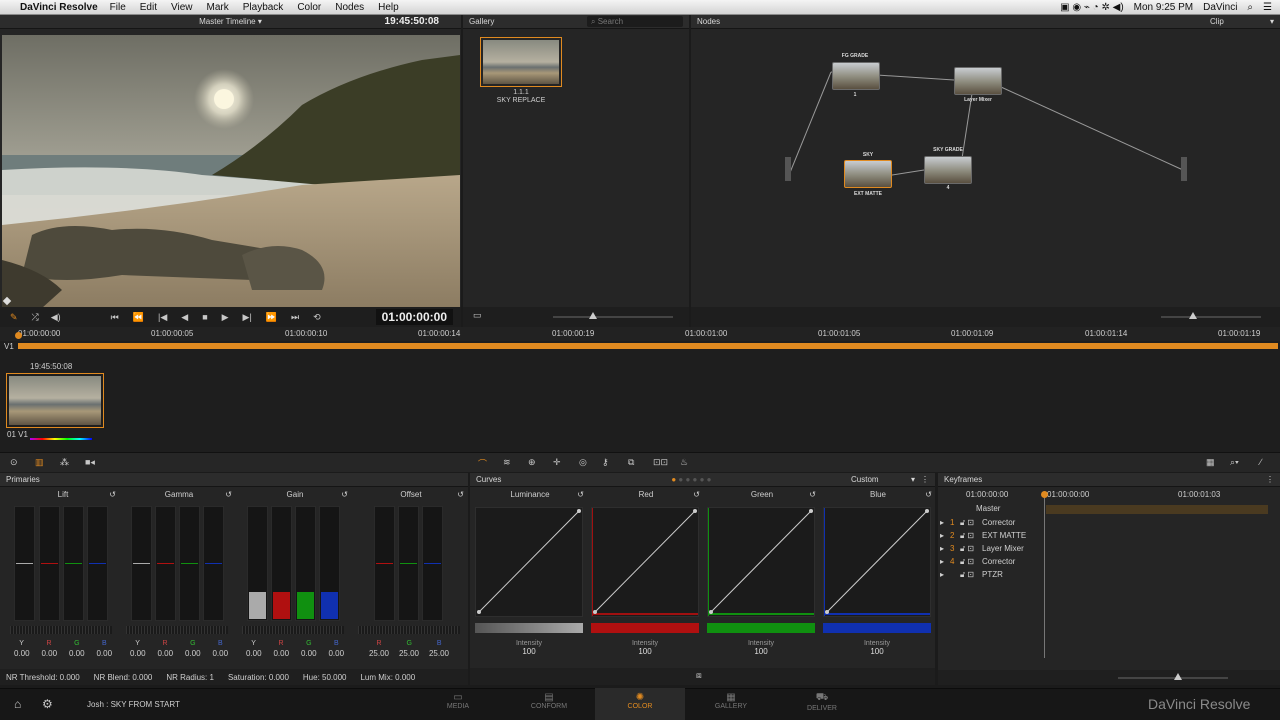 The image size is (1280, 720). I want to click on lift-g-value: 0.00, so click(77, 653).